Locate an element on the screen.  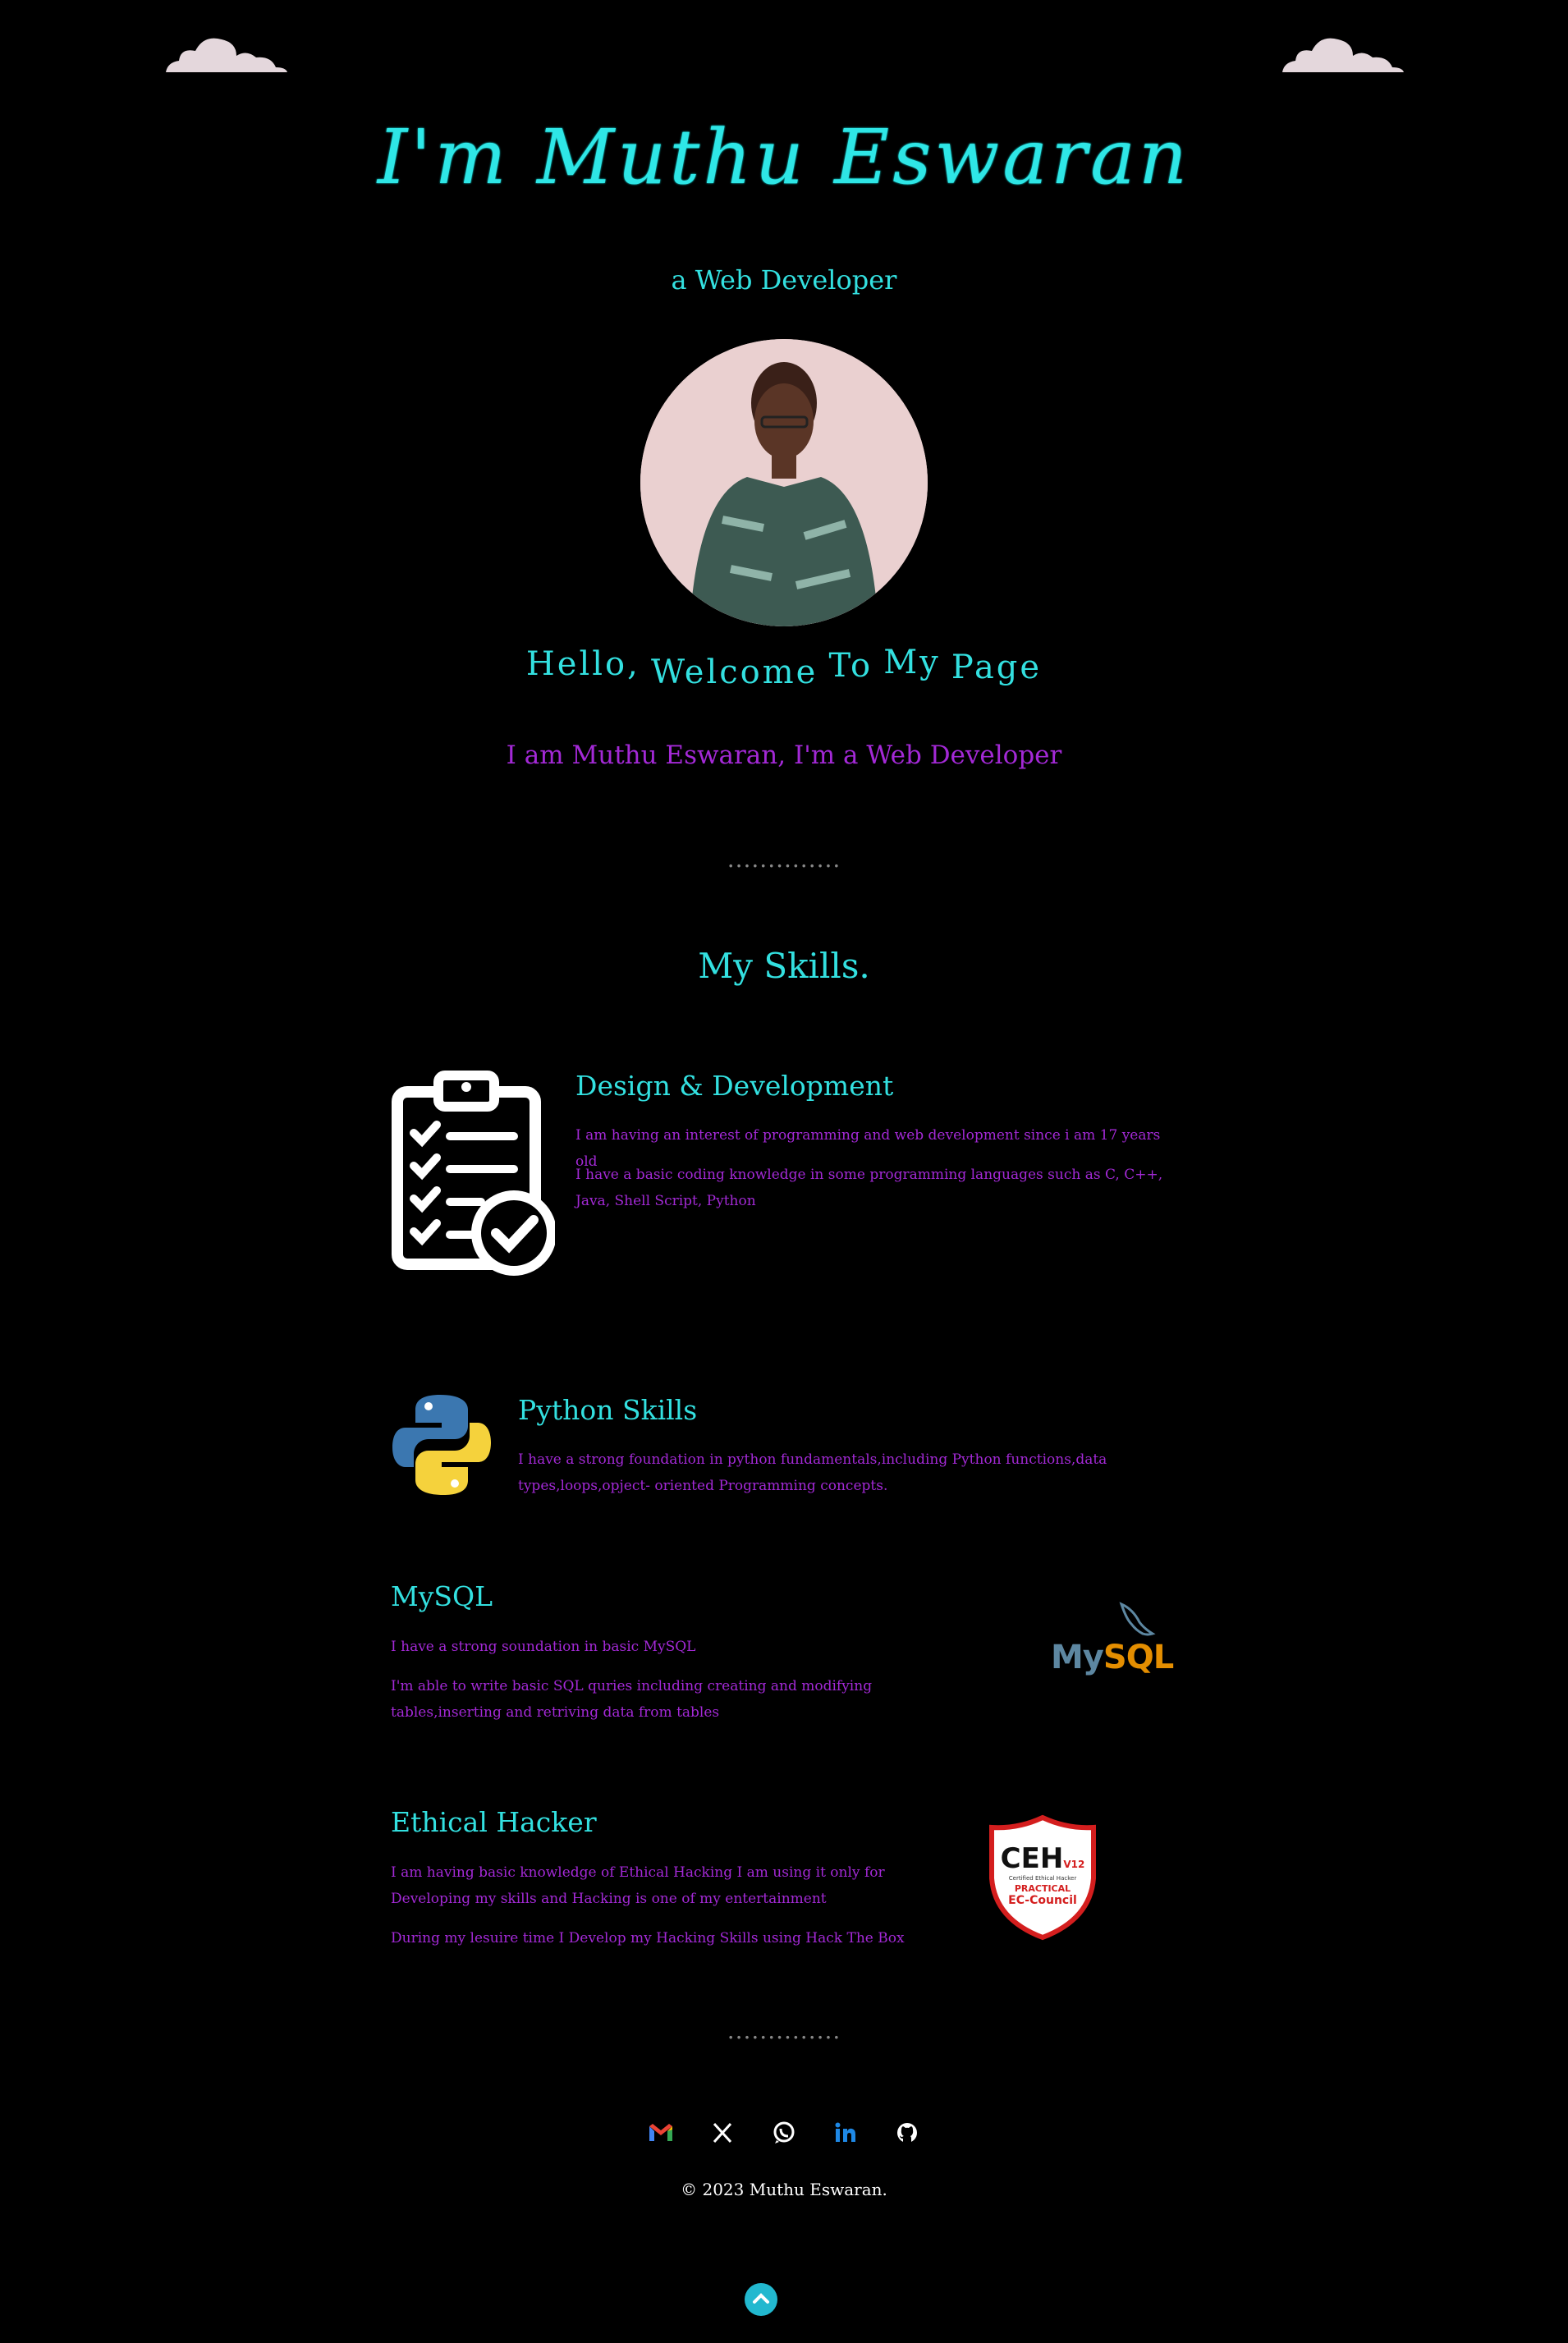
x-icon is located at coordinates (722, 2133).